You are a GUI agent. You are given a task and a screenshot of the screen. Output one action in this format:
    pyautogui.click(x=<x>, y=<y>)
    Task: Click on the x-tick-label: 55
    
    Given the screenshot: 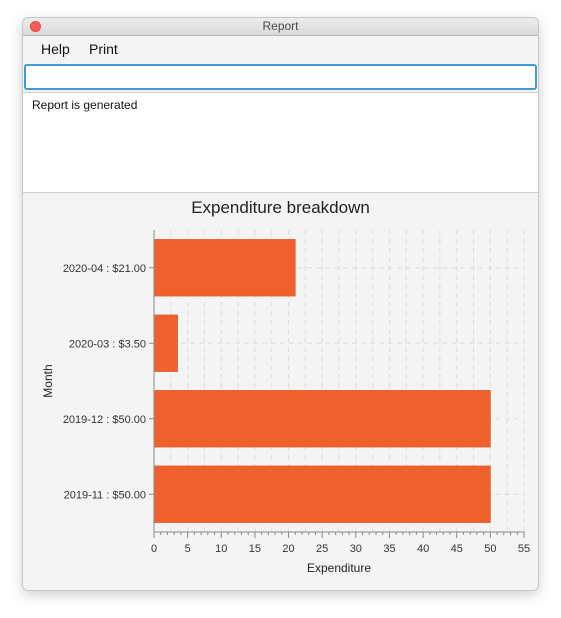 What is the action you would take?
    pyautogui.click(x=524, y=549)
    